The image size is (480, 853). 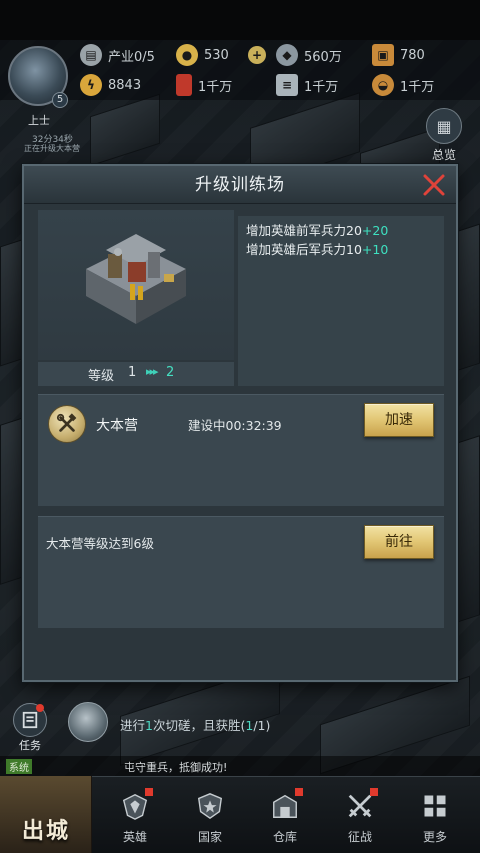 I want to click on system-status-bar, so click(x=240, y=20).